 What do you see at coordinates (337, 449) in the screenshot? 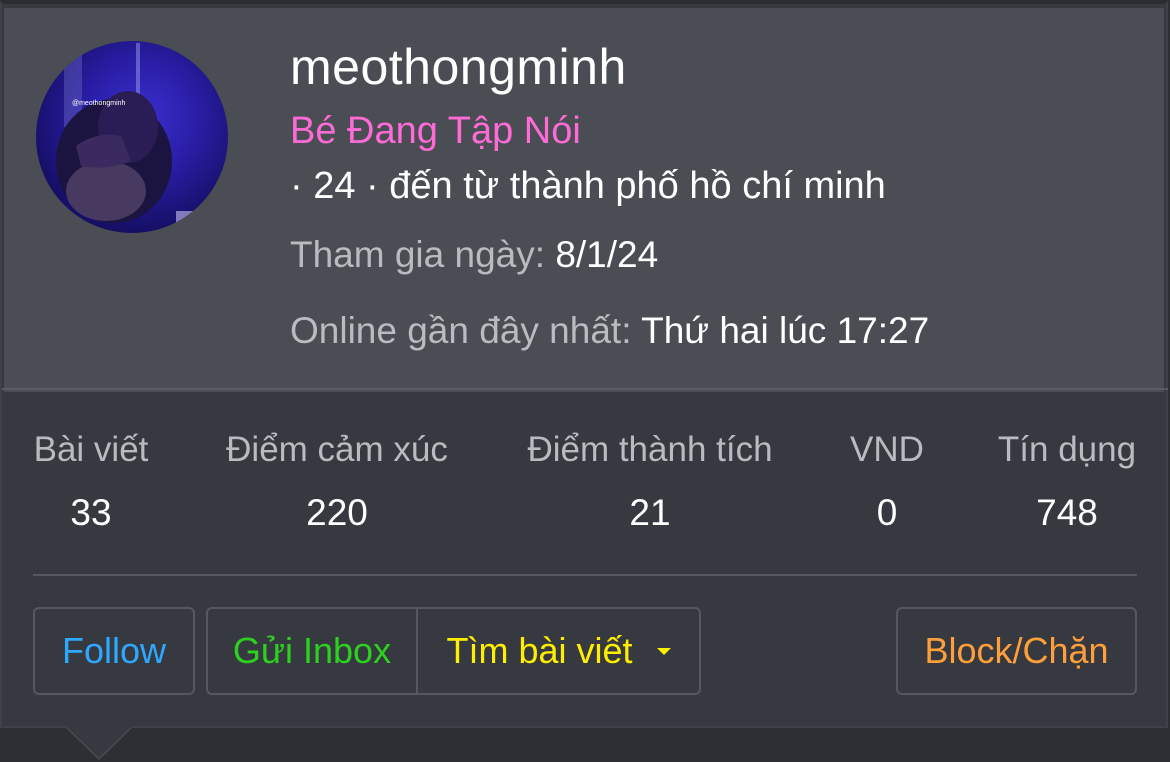
I see `stat-label: Điểm cảm xúc` at bounding box center [337, 449].